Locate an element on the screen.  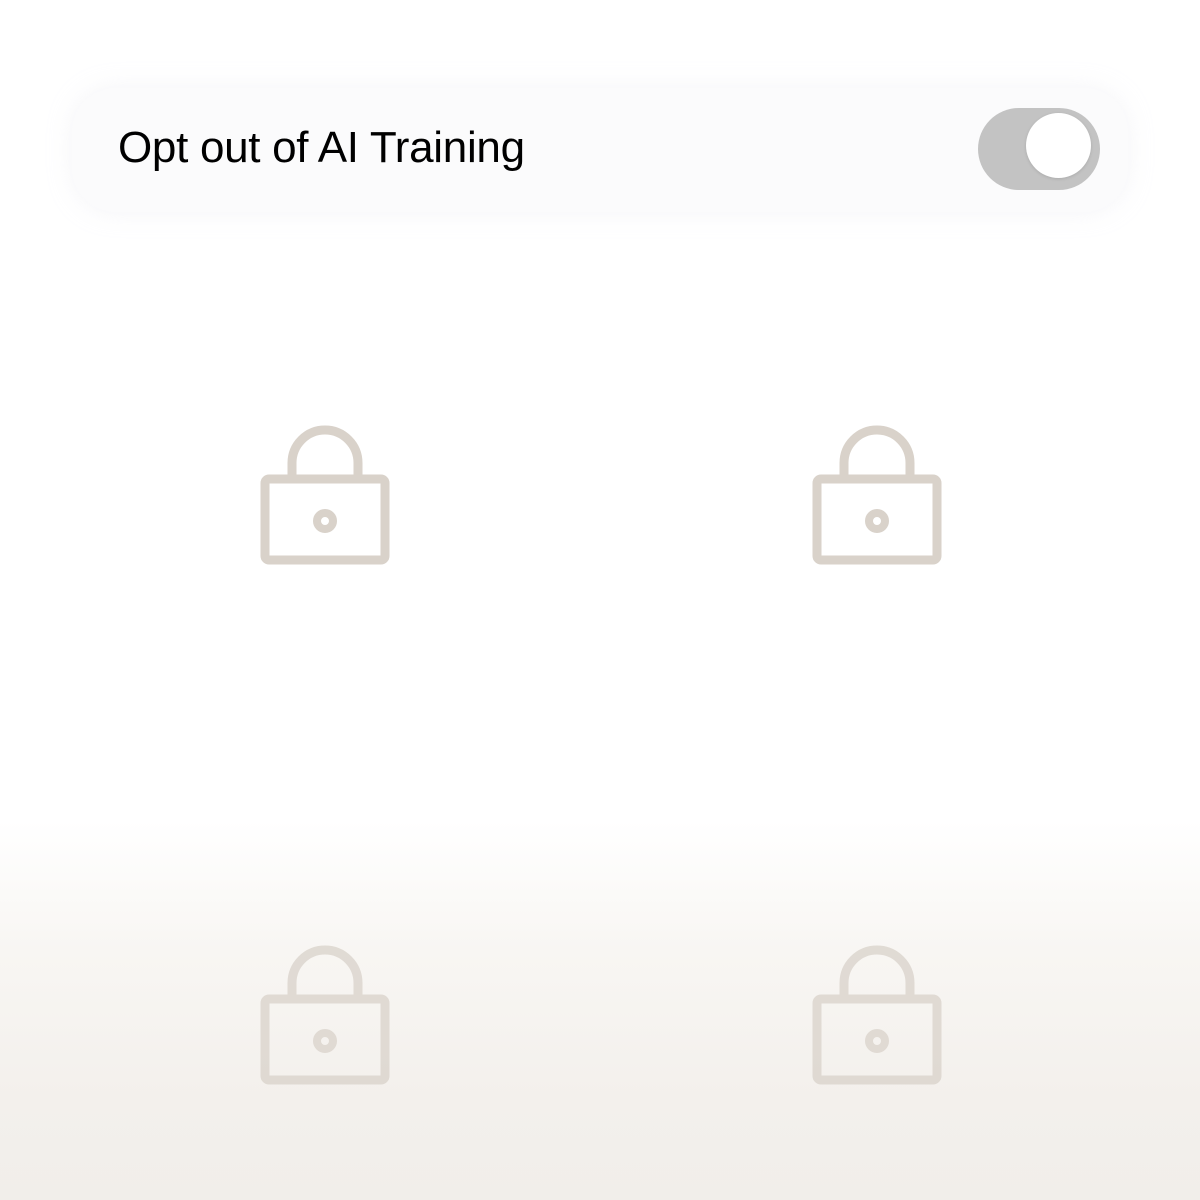
opt-out-toggle is located at coordinates (1039, 149).